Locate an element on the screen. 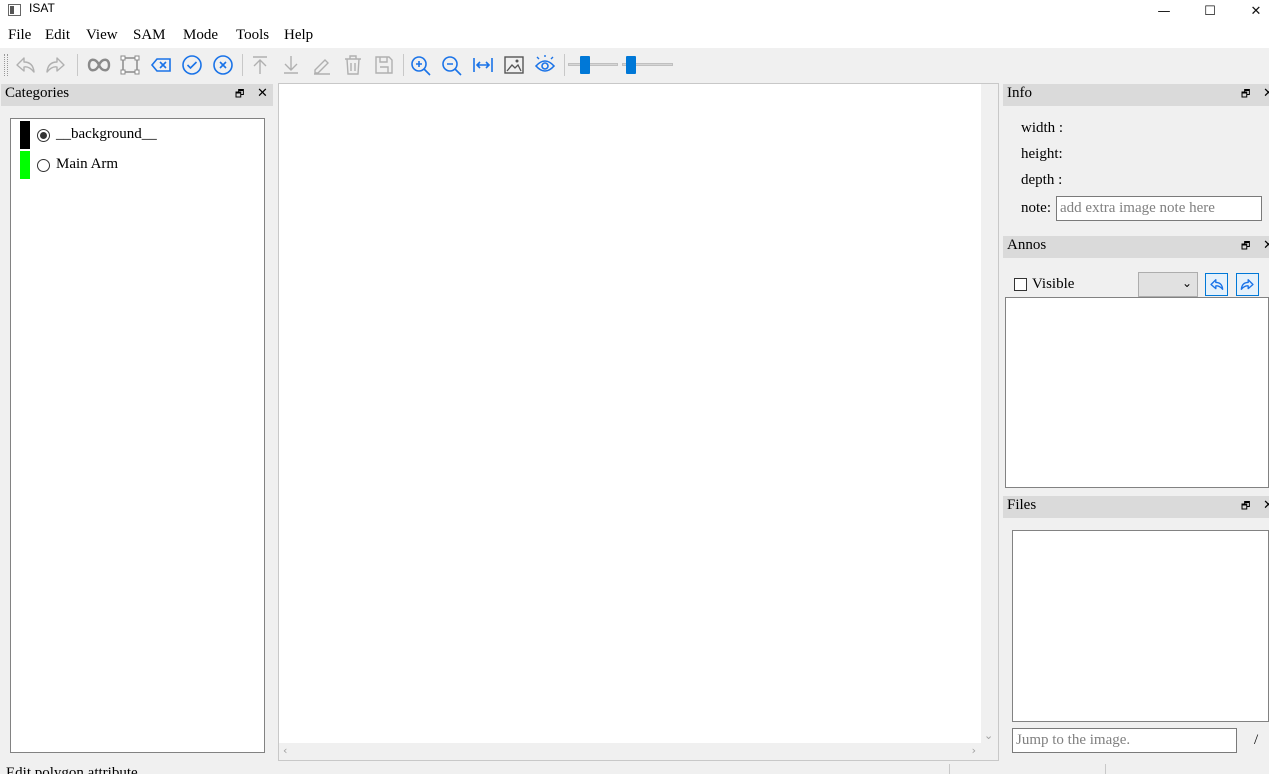 The height and width of the screenshot is (774, 1269). category-label: __background__ is located at coordinates (106, 134).